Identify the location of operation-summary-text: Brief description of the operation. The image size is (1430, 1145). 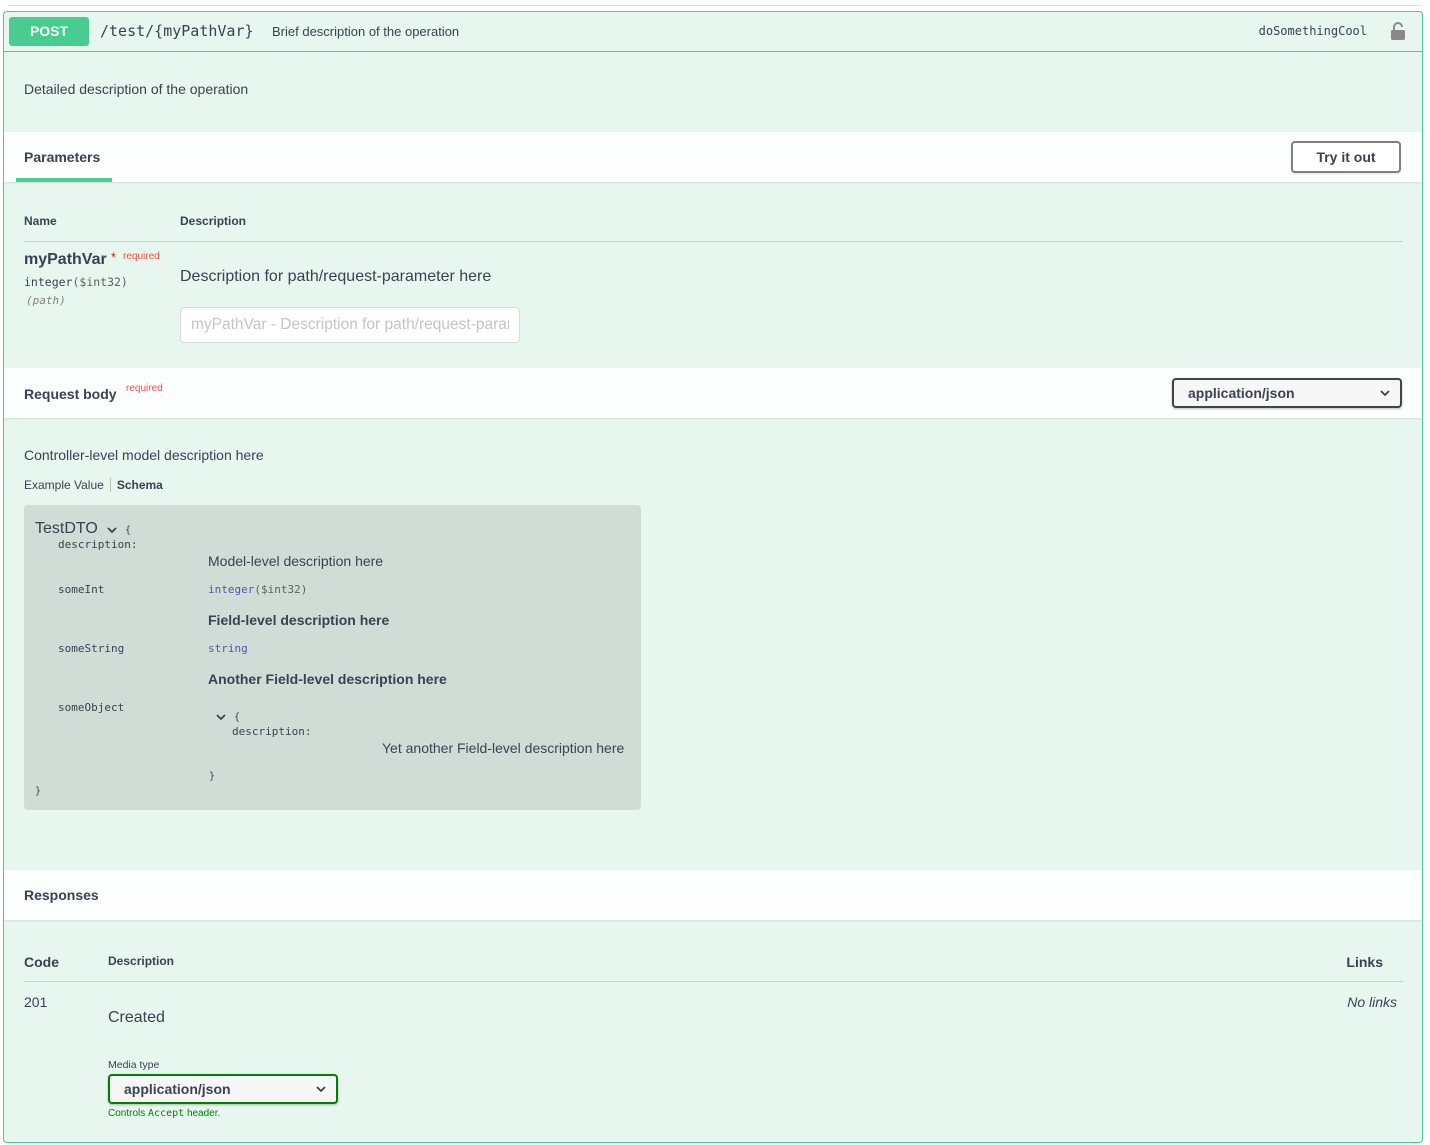
(366, 31).